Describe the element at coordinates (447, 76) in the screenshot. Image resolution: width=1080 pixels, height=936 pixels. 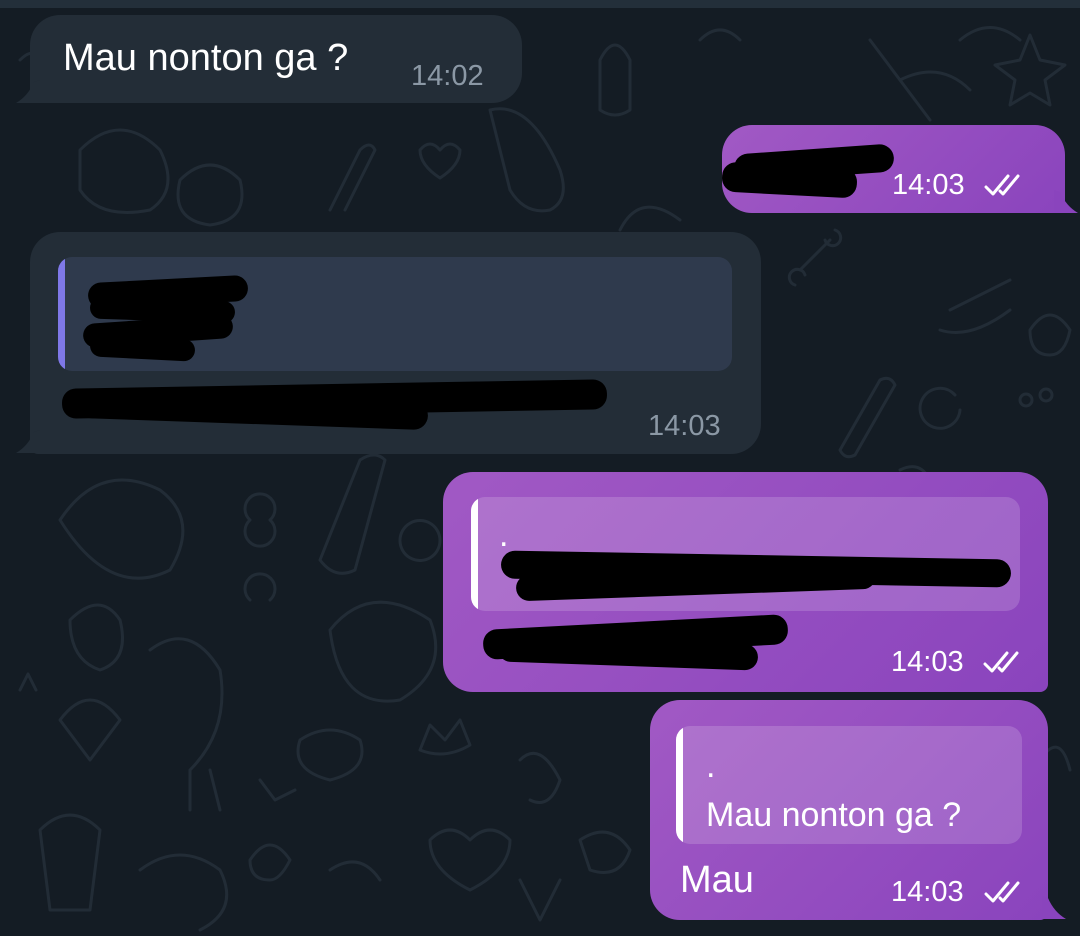
I see `message-time: 14:02` at that location.